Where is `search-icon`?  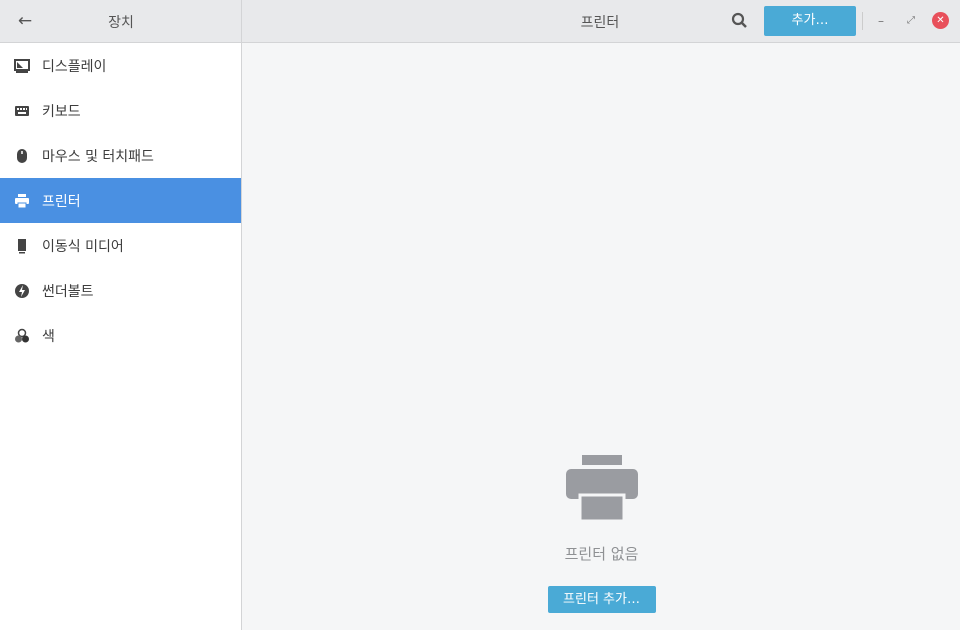
search-icon is located at coordinates (739, 20).